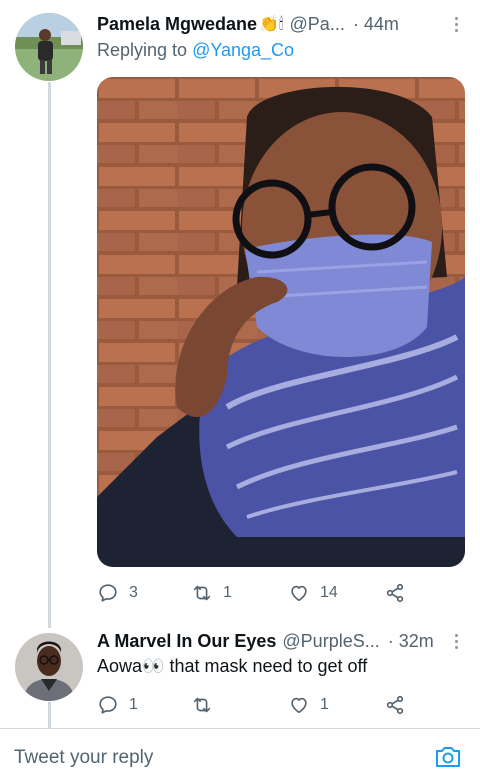 The height and width of the screenshot is (780, 480). Describe the element at coordinates (177, 24) in the screenshot. I see `author-name: Pamela Mgwedane` at that location.